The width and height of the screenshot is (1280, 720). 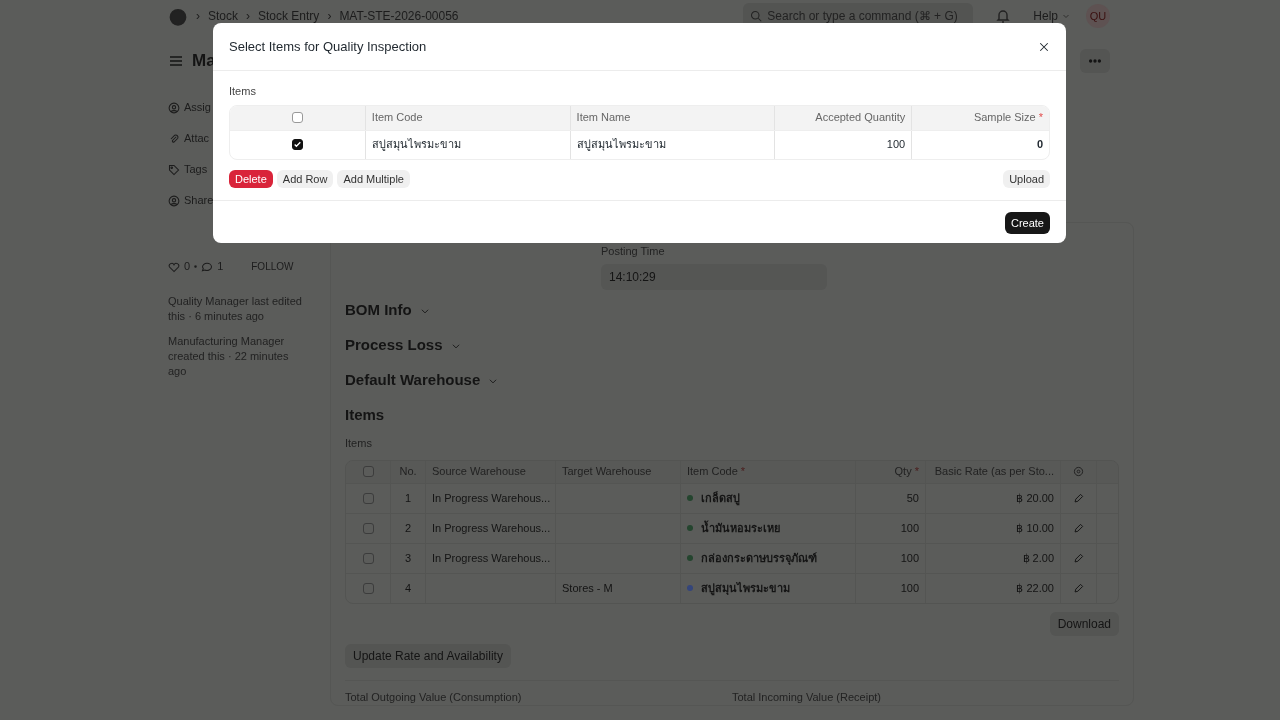 What do you see at coordinates (912, 498) in the screenshot?
I see `table-cell-text: 50` at bounding box center [912, 498].